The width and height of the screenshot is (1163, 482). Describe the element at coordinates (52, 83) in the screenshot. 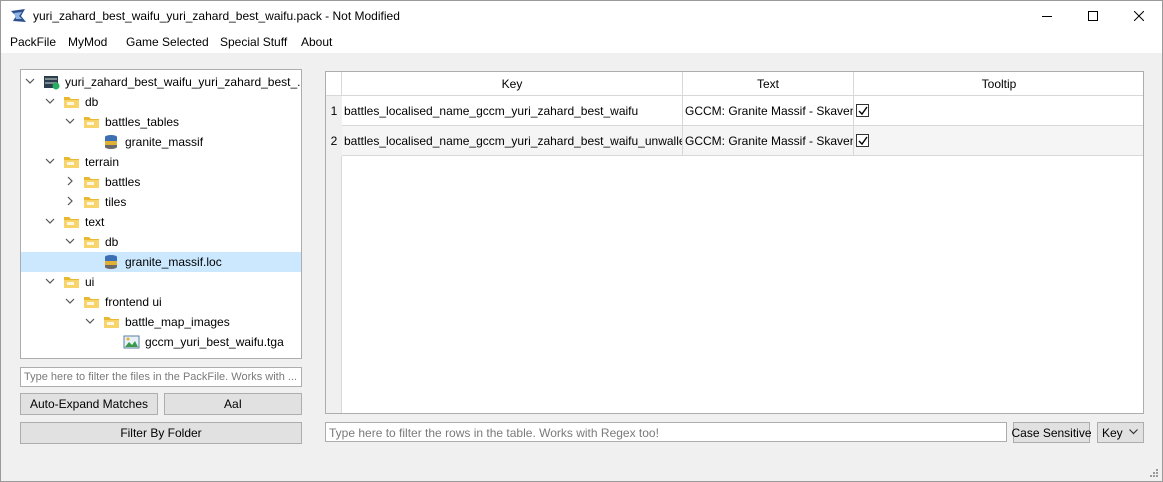

I see `packfile-icon` at that location.